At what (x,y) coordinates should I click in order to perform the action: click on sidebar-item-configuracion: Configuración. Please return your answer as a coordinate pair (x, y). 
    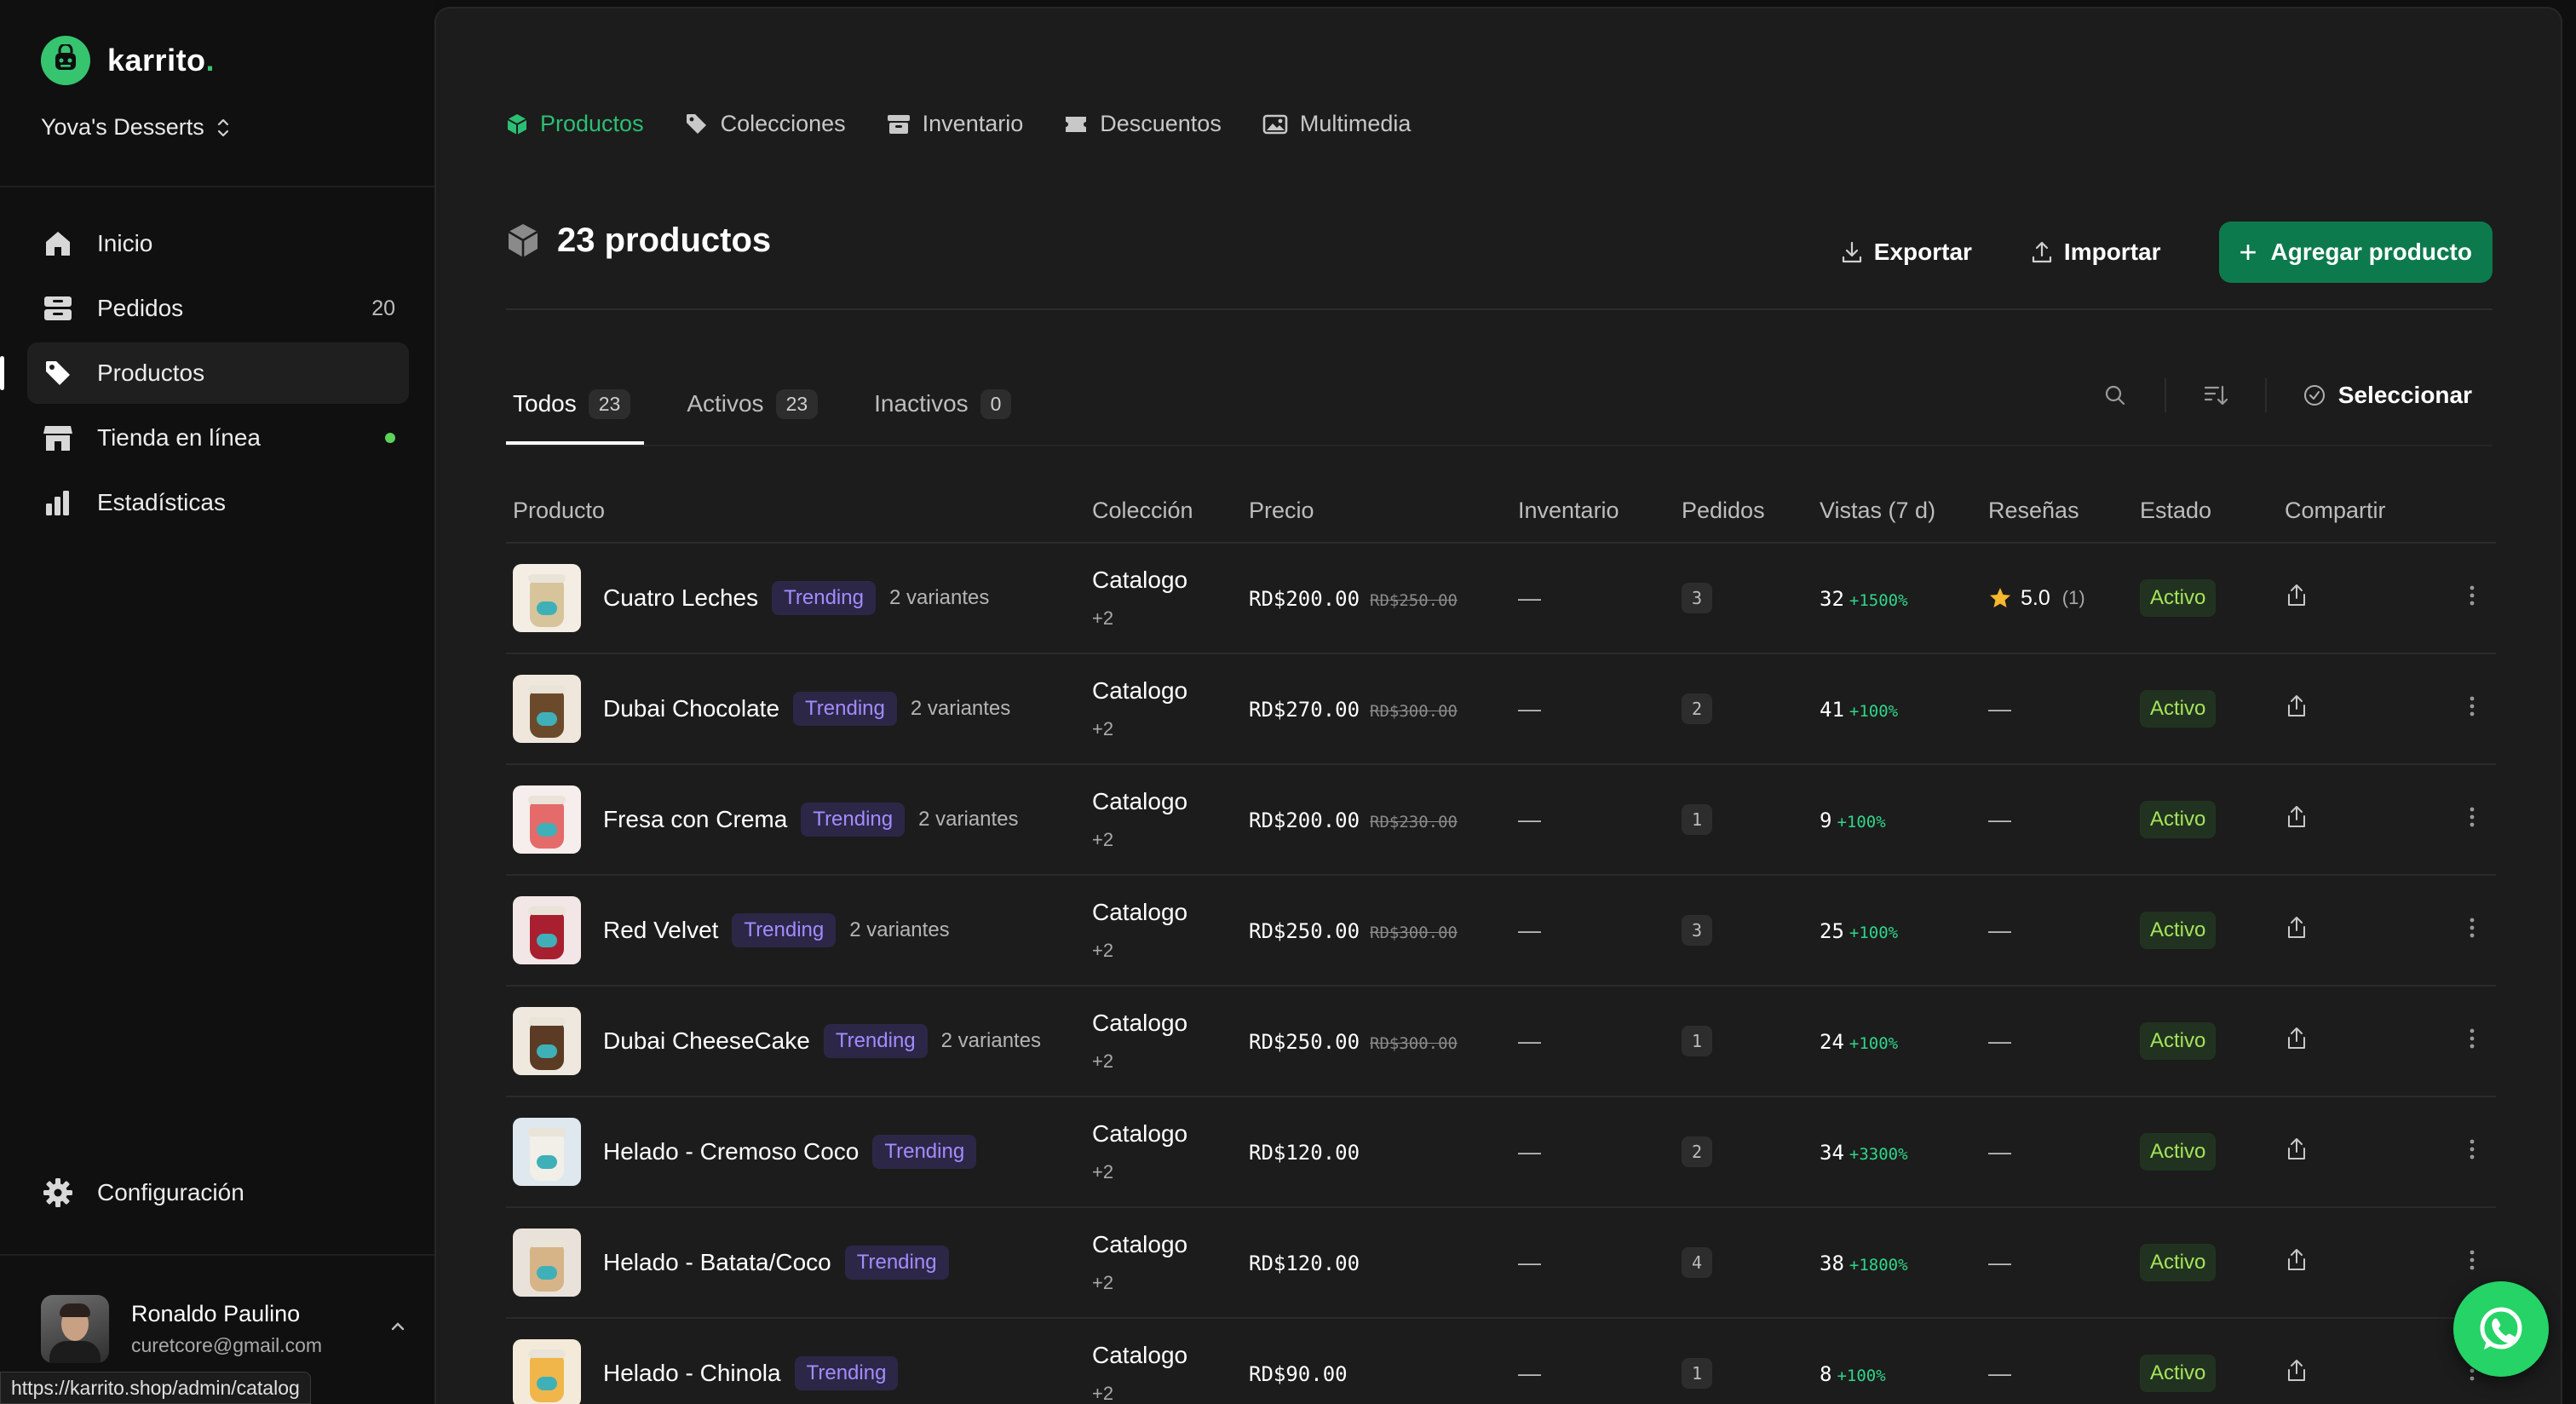
    Looking at the image, I should click on (142, 1193).